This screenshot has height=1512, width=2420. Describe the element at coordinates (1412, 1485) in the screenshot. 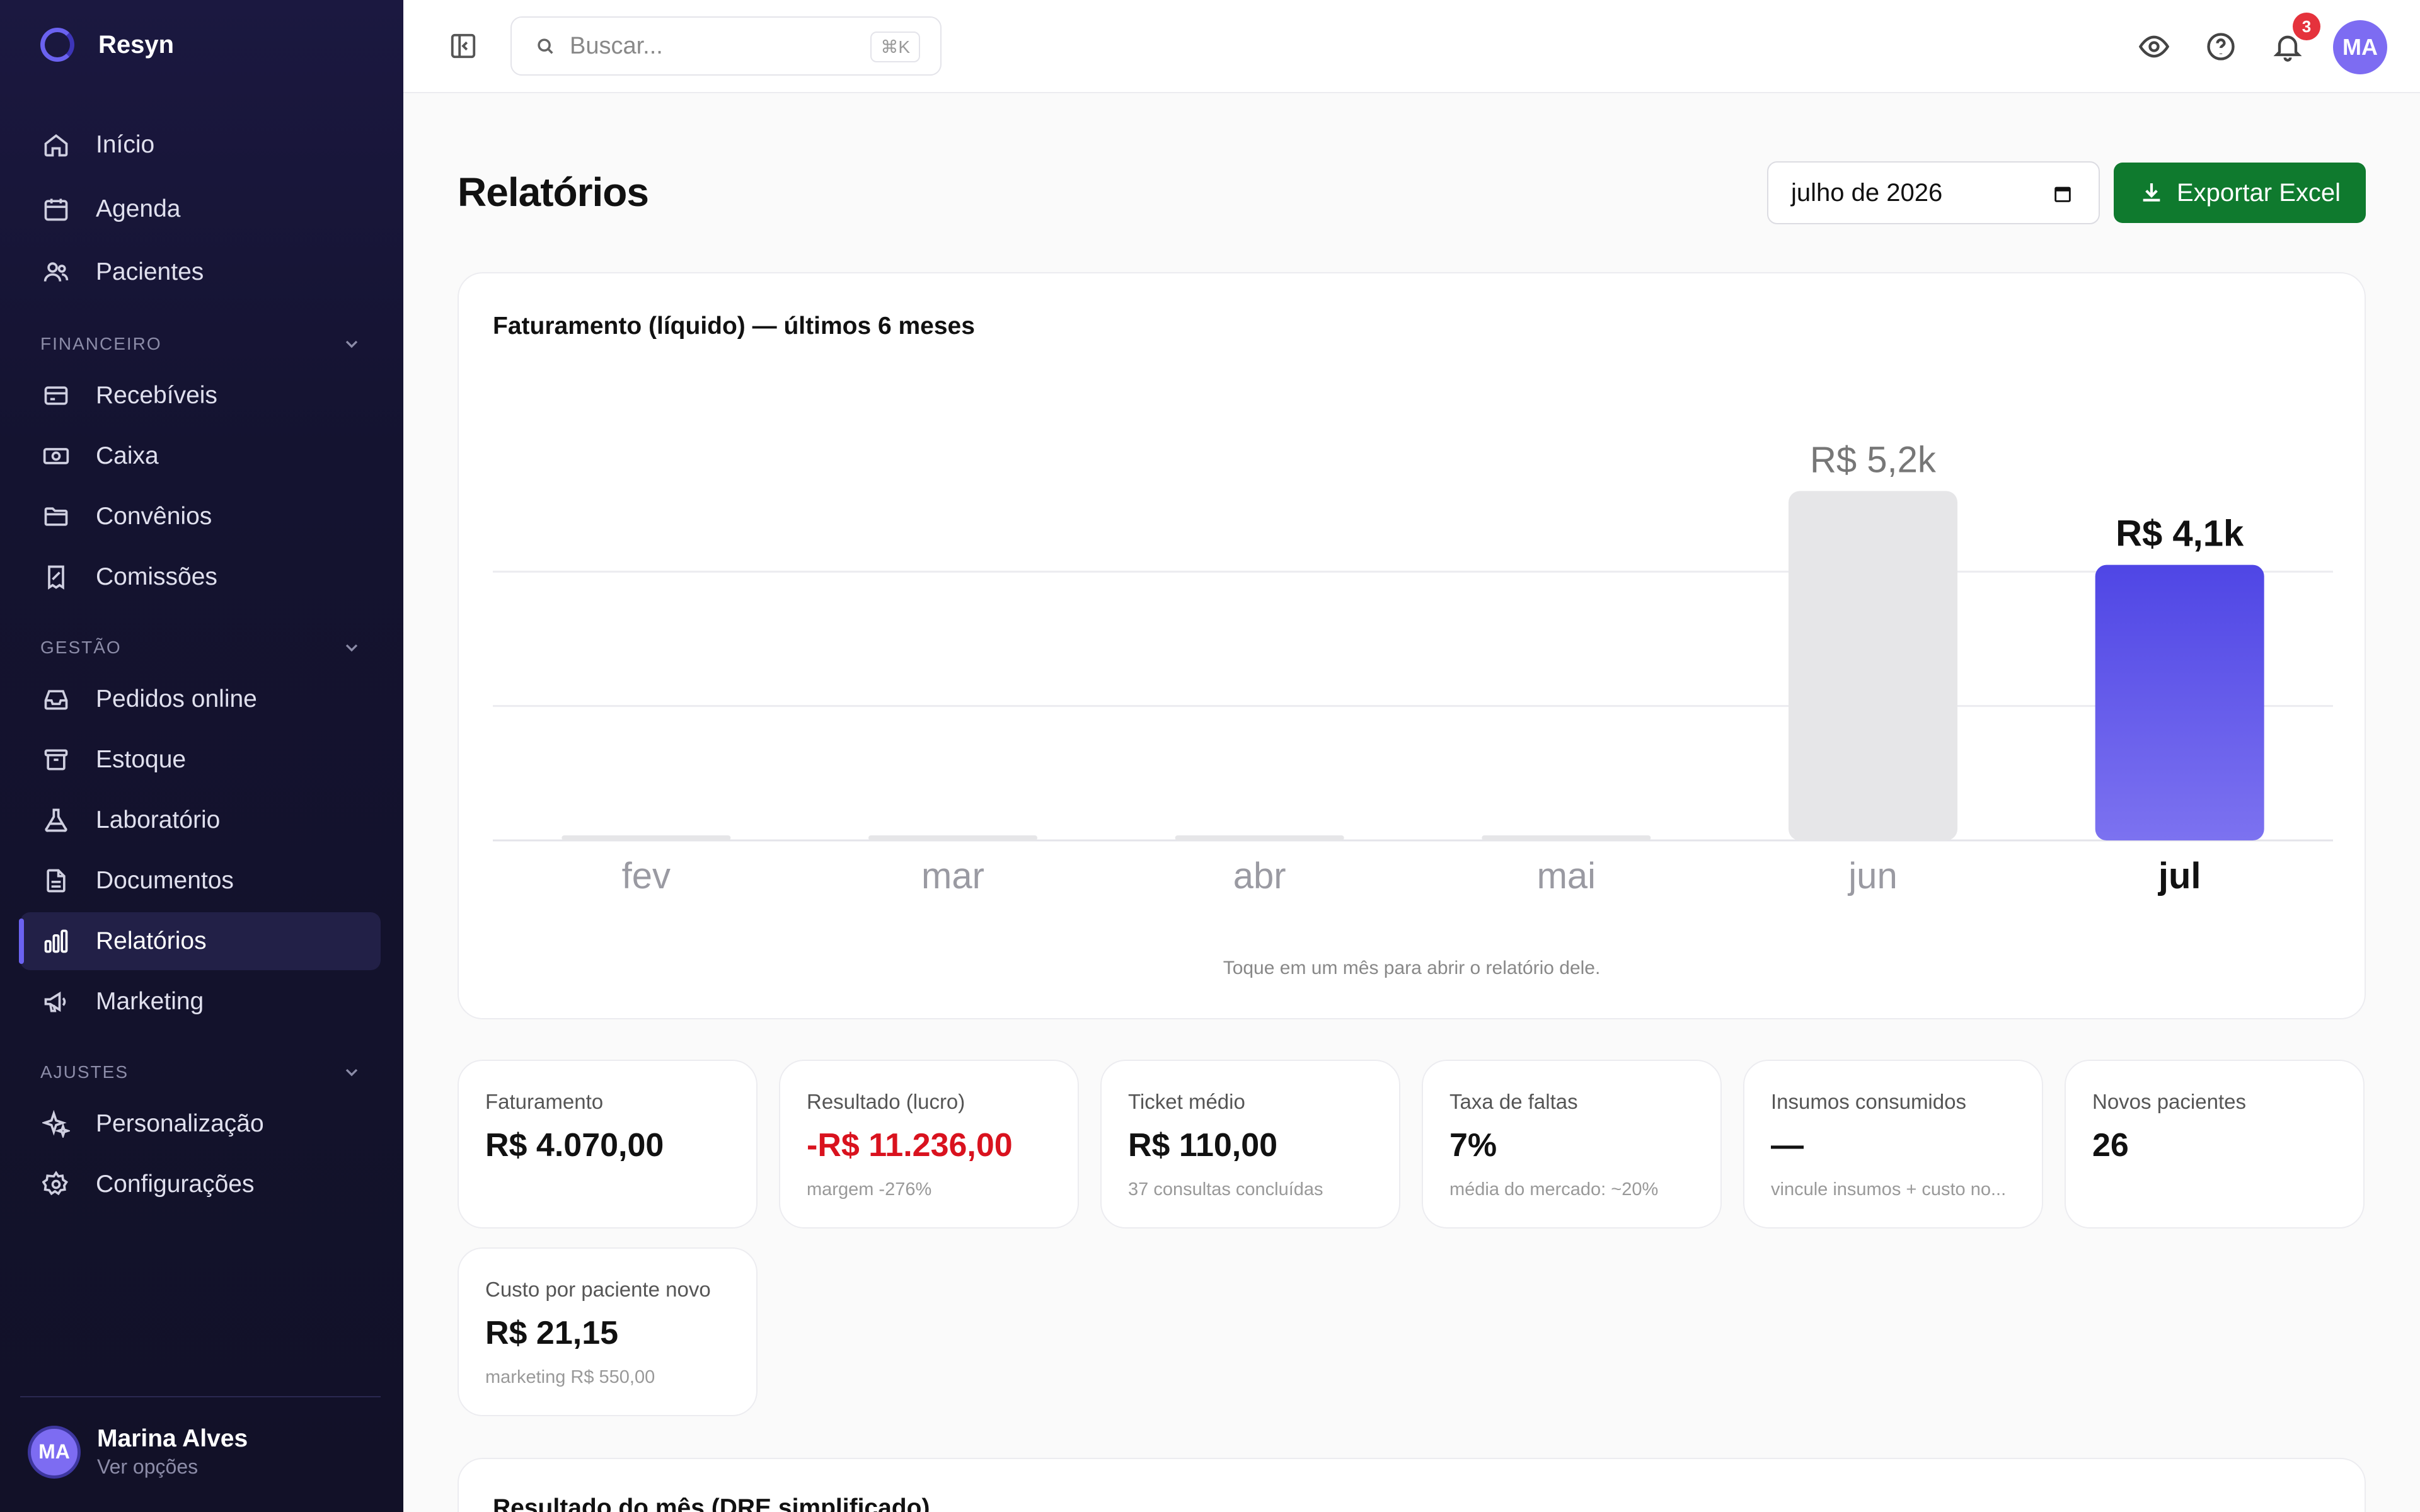

I see `dre-card: Resultado do mês (DRE simplificado)` at that location.